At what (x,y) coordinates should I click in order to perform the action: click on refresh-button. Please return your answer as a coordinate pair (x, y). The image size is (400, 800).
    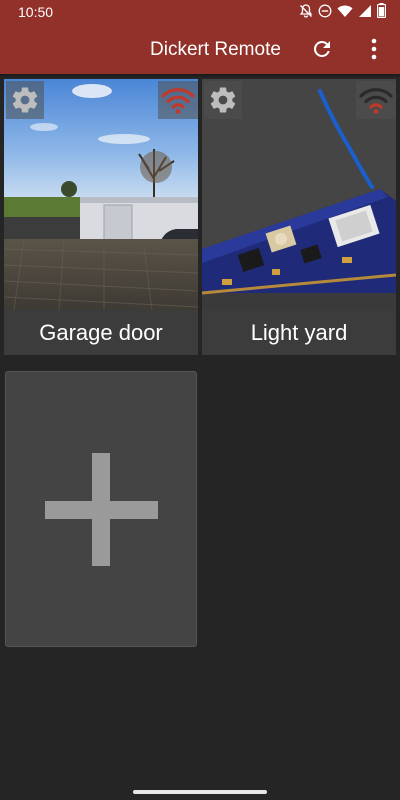
    Looking at the image, I should click on (322, 49).